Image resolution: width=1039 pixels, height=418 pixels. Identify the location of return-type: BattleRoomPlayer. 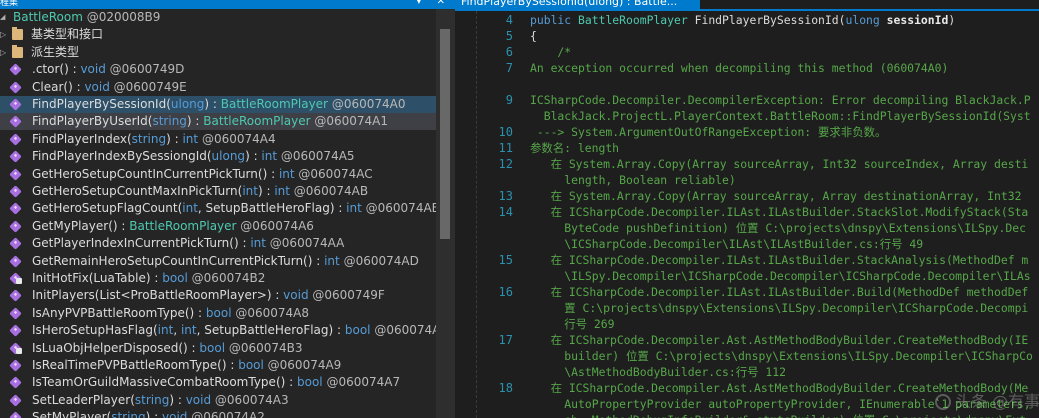
(274, 104).